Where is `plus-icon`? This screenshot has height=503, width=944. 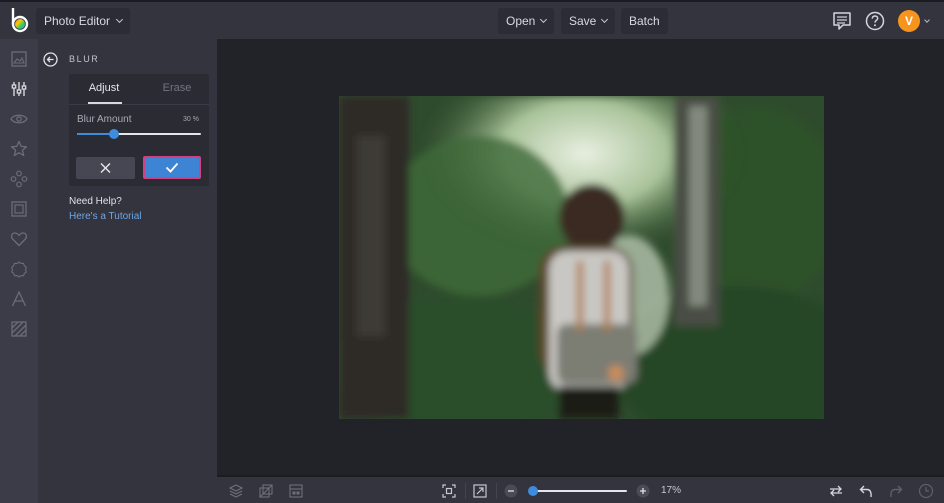
plus-icon is located at coordinates (643, 491).